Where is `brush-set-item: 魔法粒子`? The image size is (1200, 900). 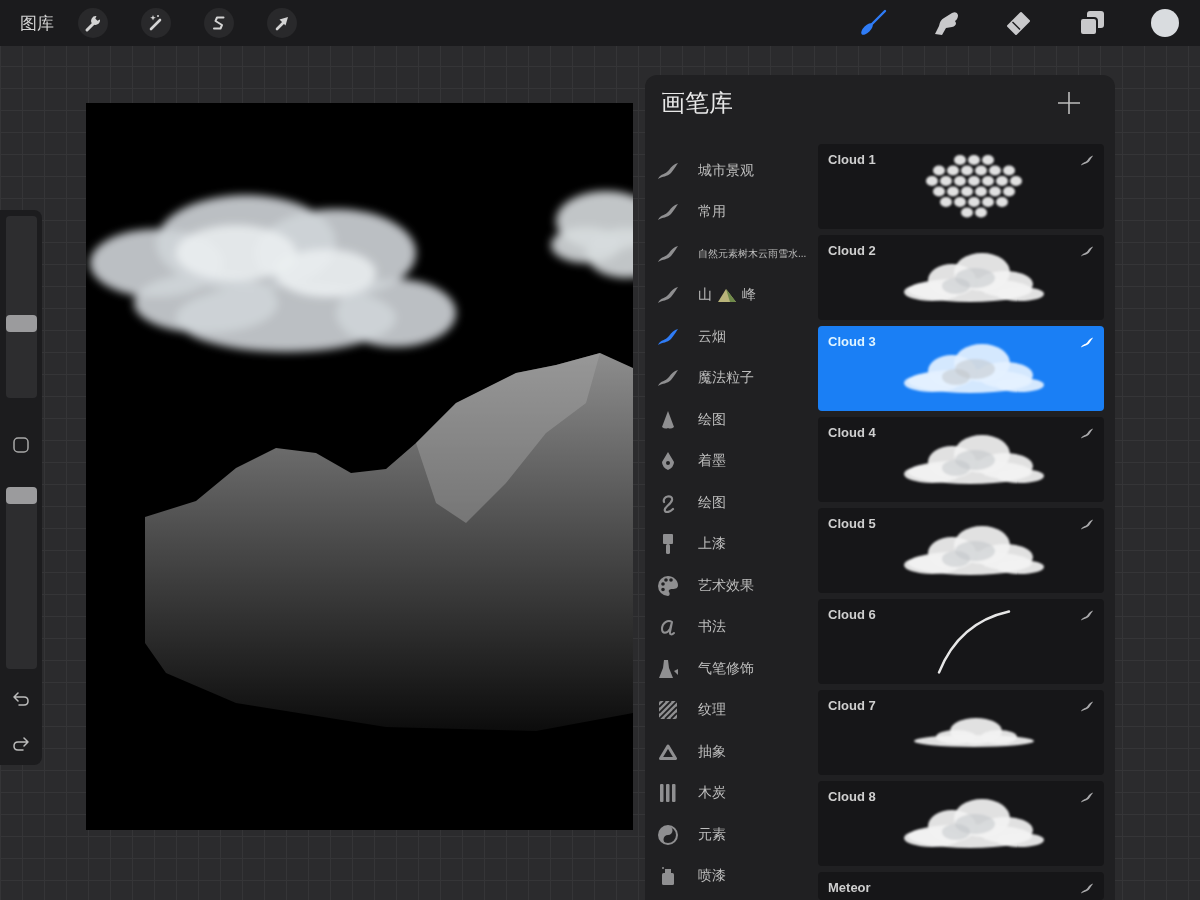 brush-set-item: 魔法粒子 is located at coordinates (731, 378).